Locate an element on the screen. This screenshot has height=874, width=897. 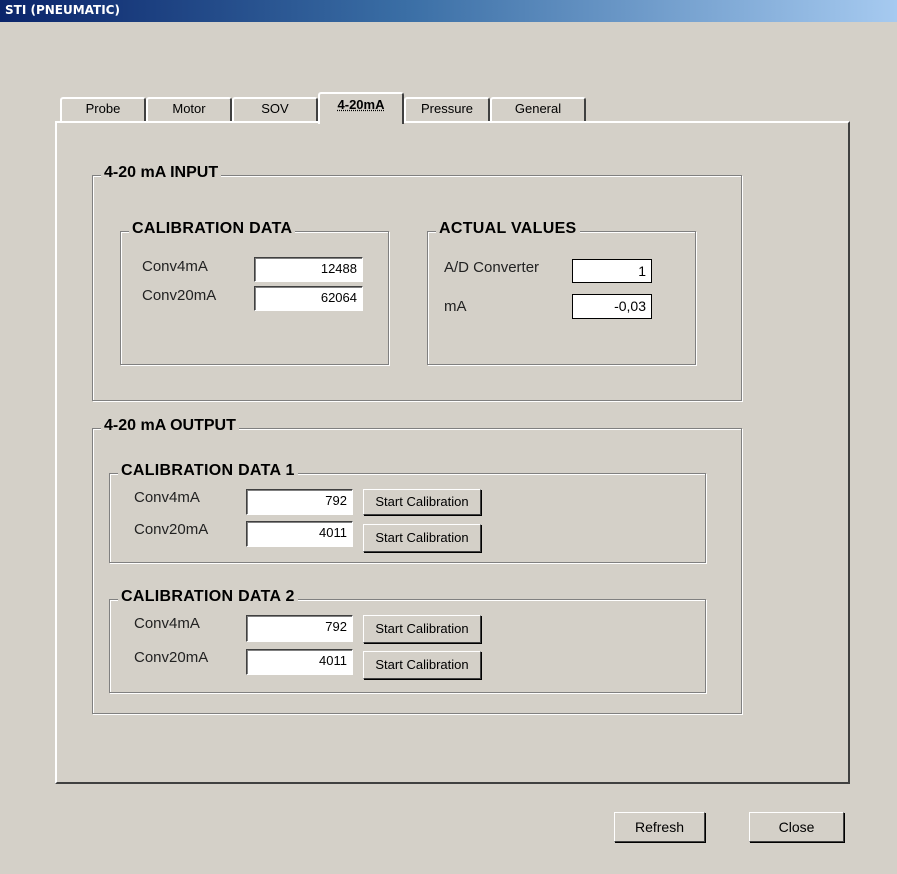
ad-converter-value: 1 is located at coordinates (612, 271).